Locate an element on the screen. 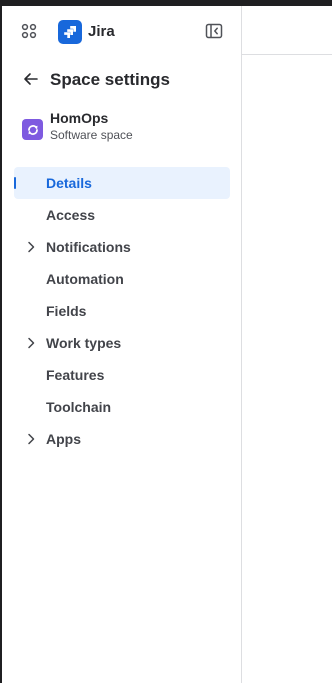  sidebar-item-notifications: Notifications is located at coordinates (122, 247).